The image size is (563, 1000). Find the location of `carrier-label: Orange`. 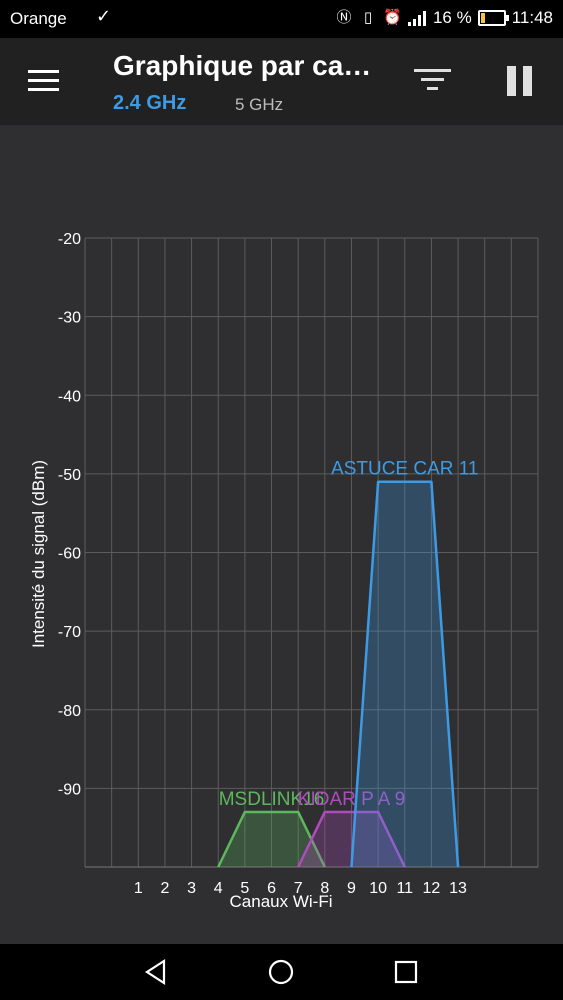

carrier-label: Orange is located at coordinates (38, 18).